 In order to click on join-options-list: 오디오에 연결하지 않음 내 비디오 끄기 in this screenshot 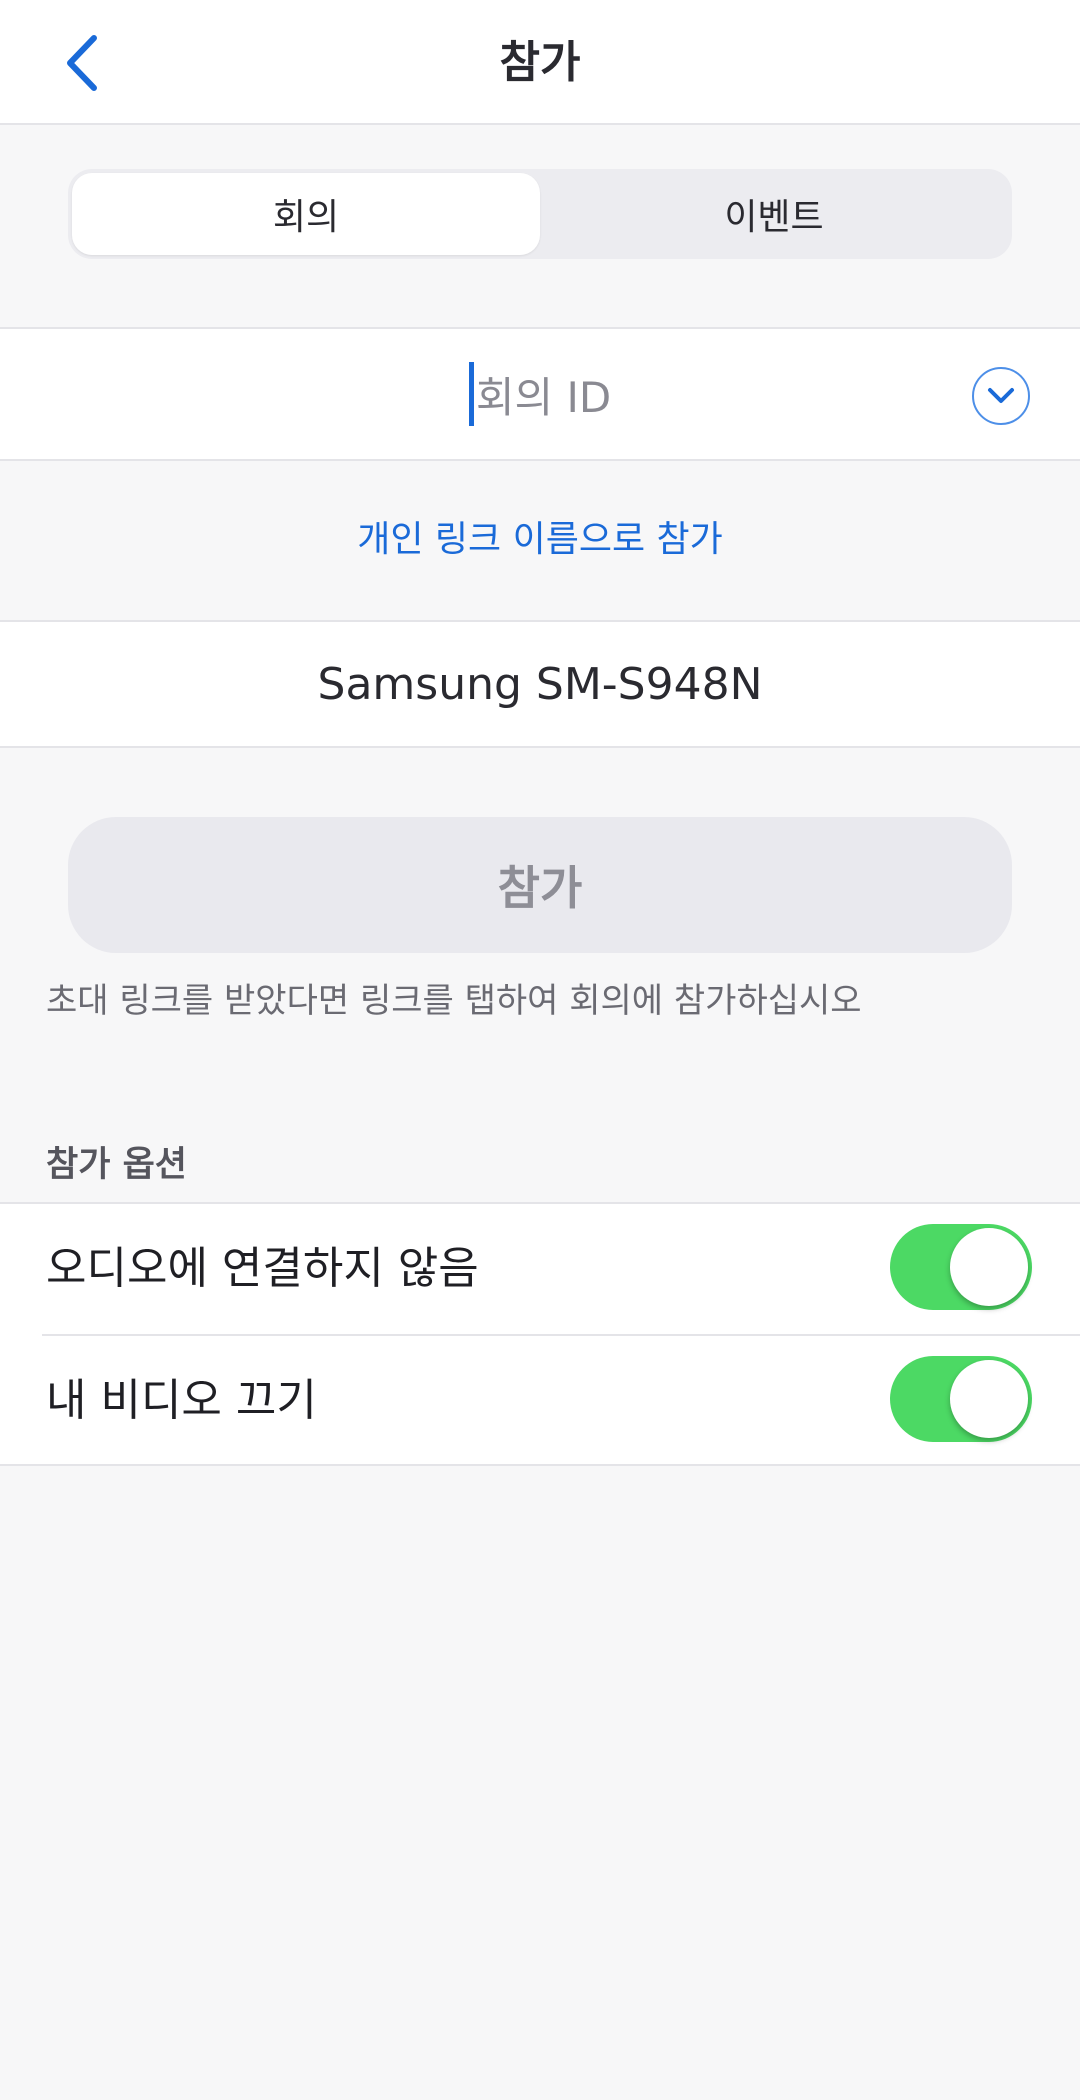, I will do `click(540, 1334)`.